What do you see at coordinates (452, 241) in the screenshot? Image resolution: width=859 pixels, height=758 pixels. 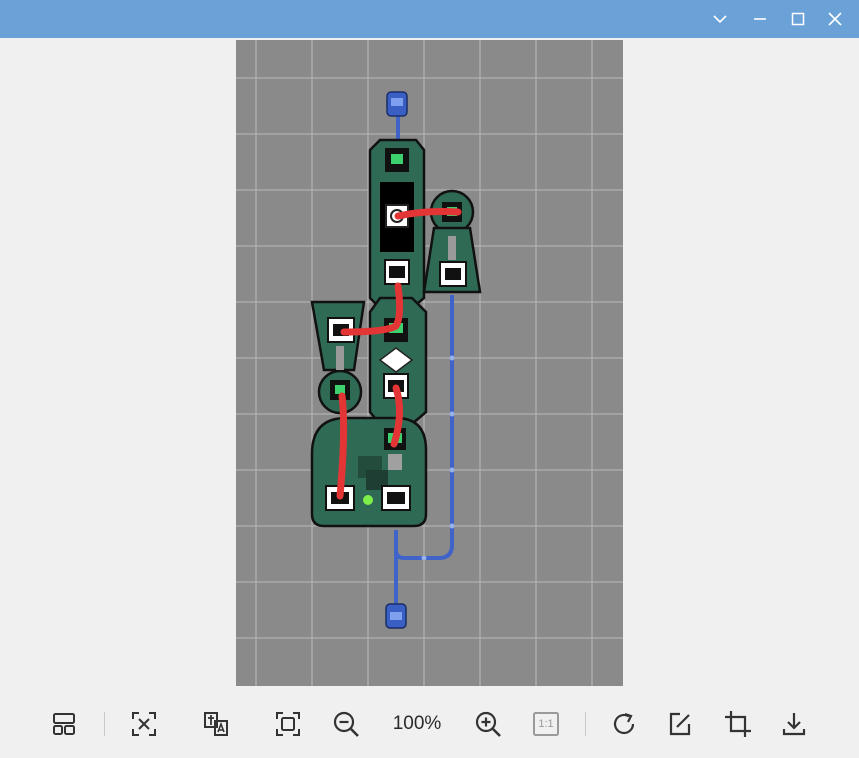 I see `board-right` at bounding box center [452, 241].